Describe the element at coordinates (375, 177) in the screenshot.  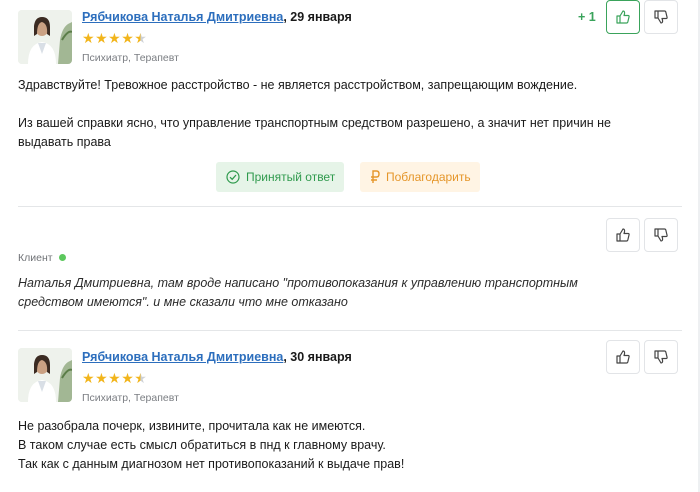
I see `ruble-icon` at that location.